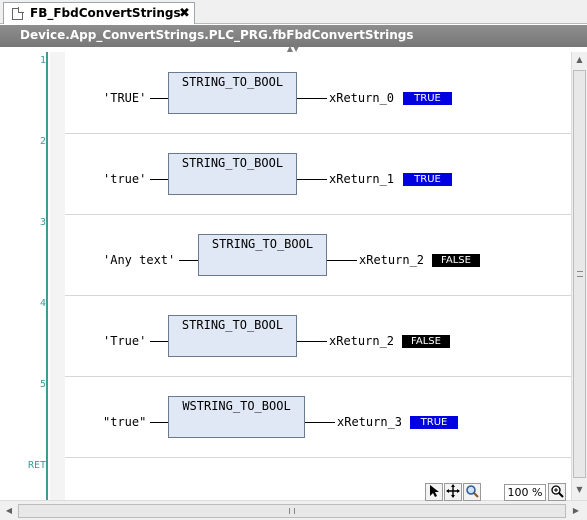  I want to click on input-constant: 'true', so click(124, 179).